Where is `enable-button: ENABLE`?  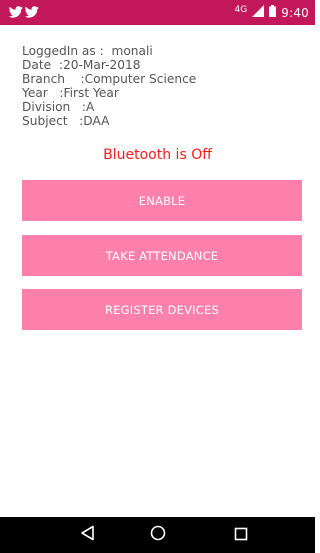
enable-button: ENABLE is located at coordinates (162, 200).